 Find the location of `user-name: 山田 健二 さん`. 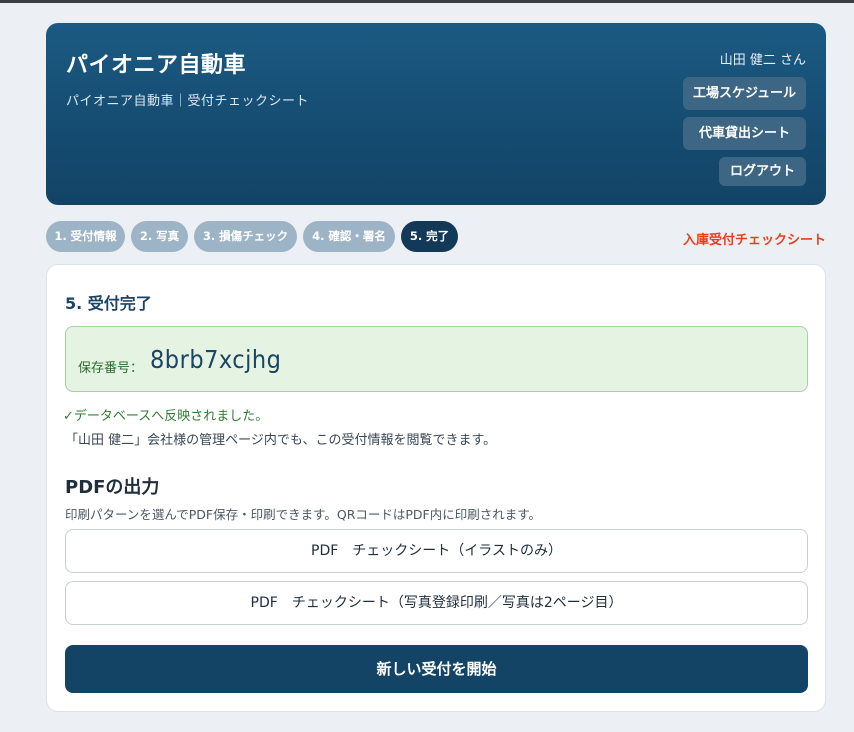

user-name: 山田 健二 さん is located at coordinates (762, 60).